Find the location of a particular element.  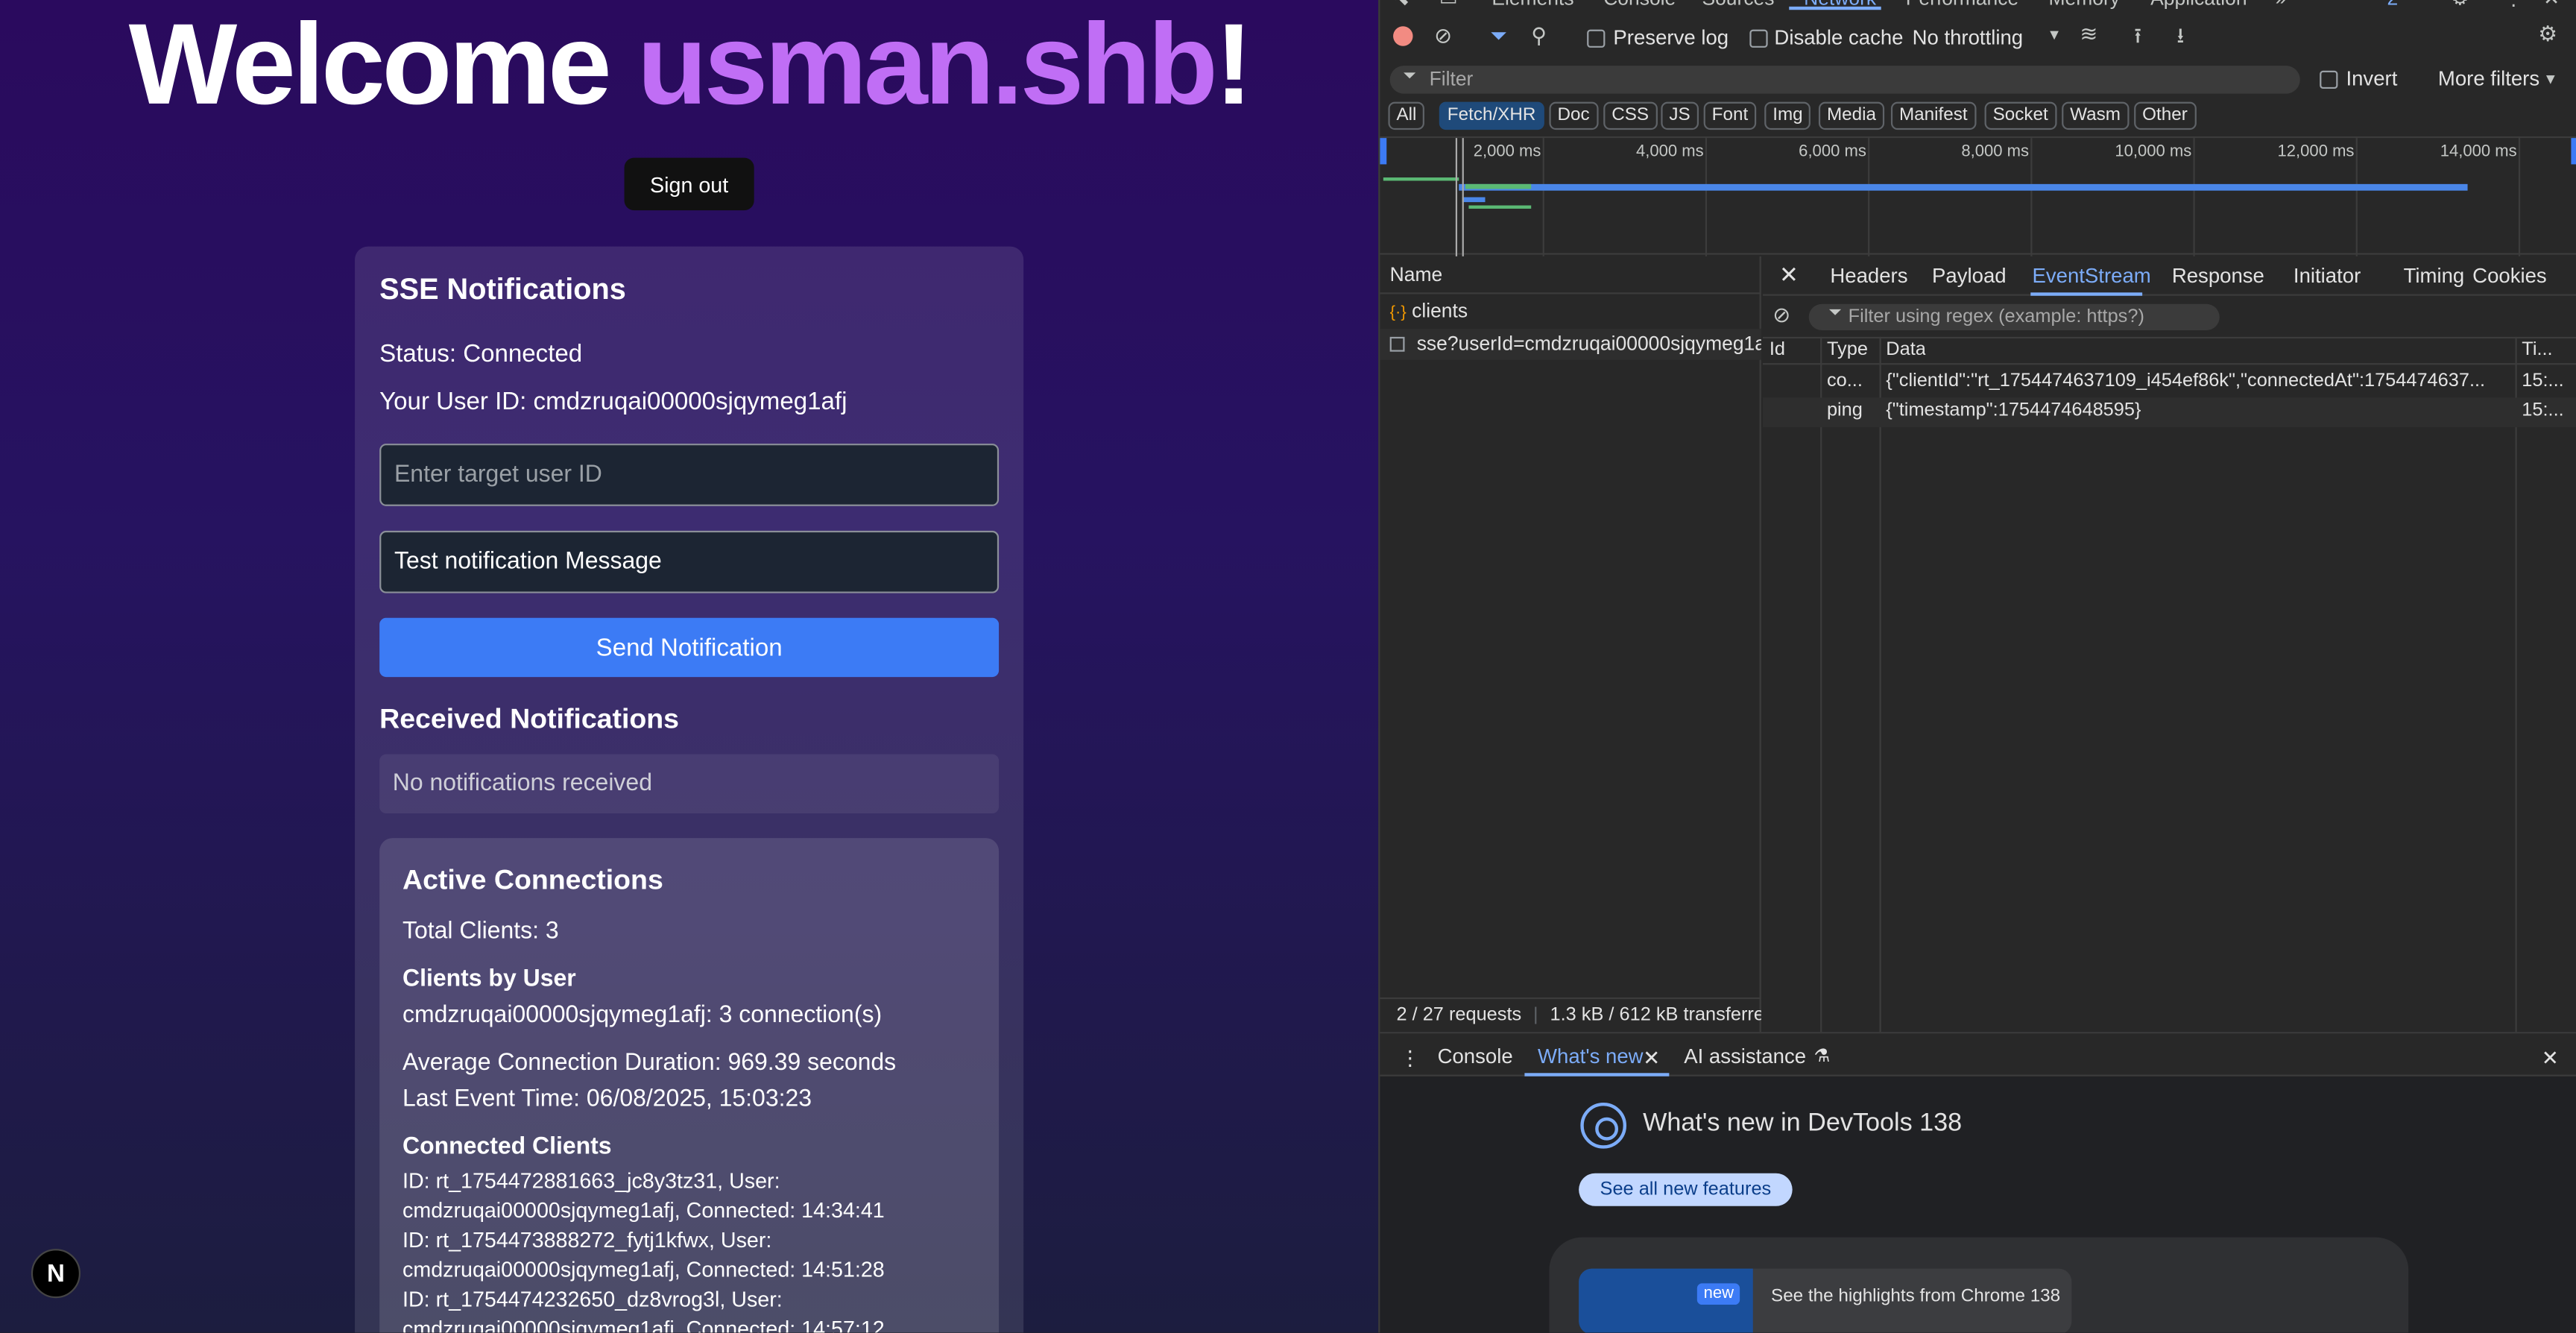

sse-title: SSE Notifications is located at coordinates (503, 289).